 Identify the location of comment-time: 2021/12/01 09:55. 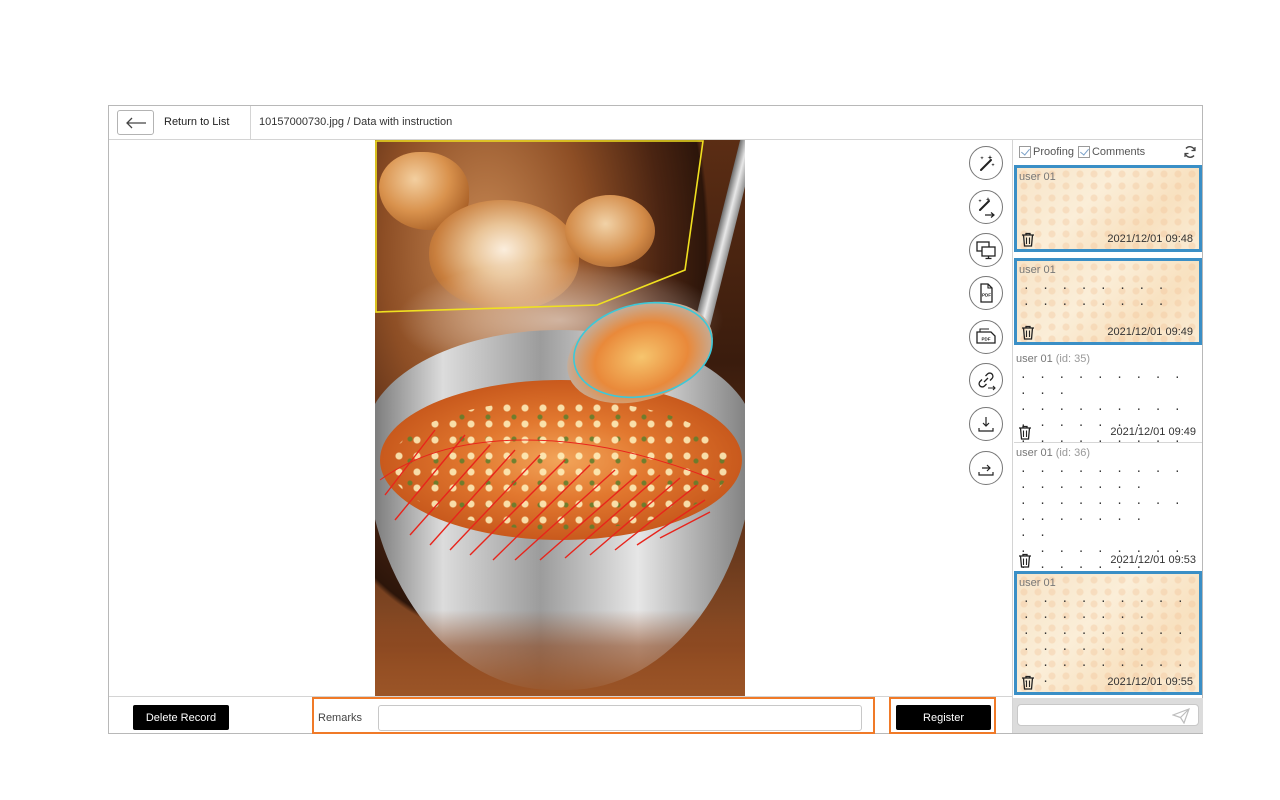
(1150, 682).